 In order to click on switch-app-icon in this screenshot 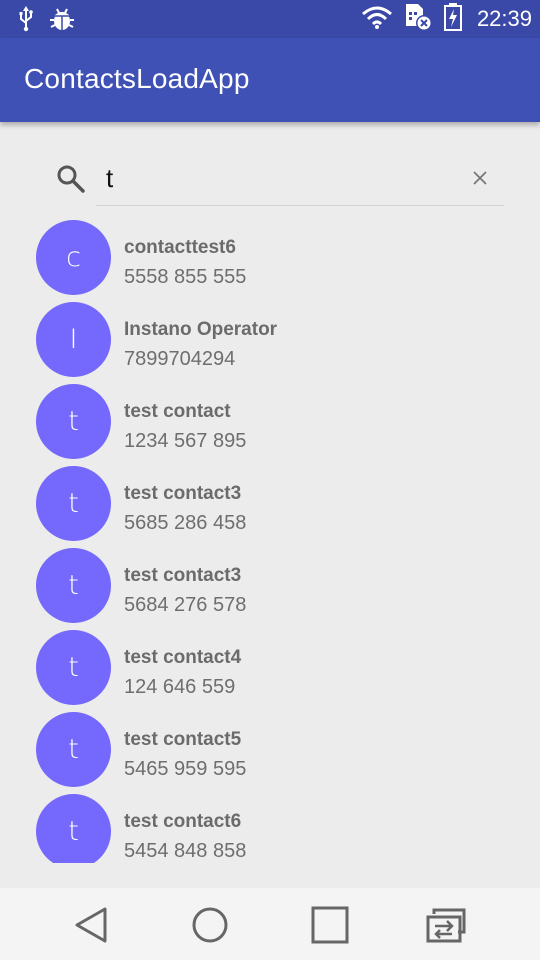, I will do `click(449, 927)`.